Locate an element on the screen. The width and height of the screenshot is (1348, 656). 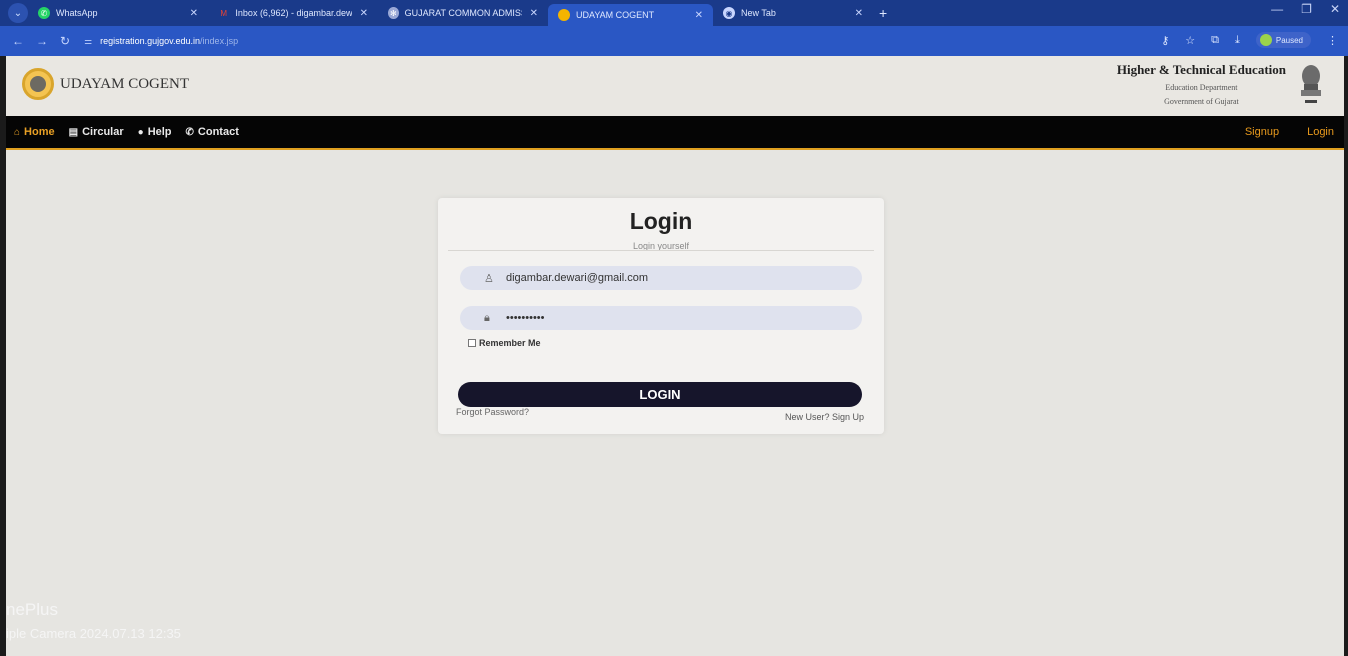
toolbar-right: ⚷ ☆ ⧉ ⤓ Paused ⋮ is located at coordinates (1249, 40).